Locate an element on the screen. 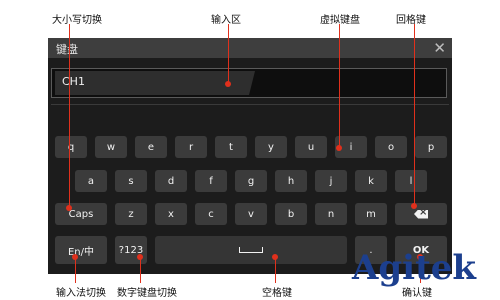 This screenshot has height=300, width=500. key-c: c is located at coordinates (211, 214).